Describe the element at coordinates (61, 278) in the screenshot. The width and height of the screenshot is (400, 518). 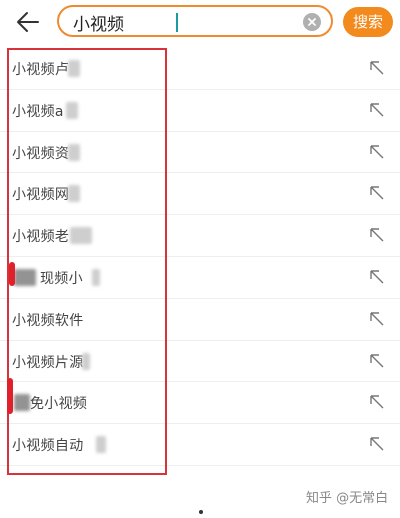
I see `suggestion-text: 现频小` at that location.